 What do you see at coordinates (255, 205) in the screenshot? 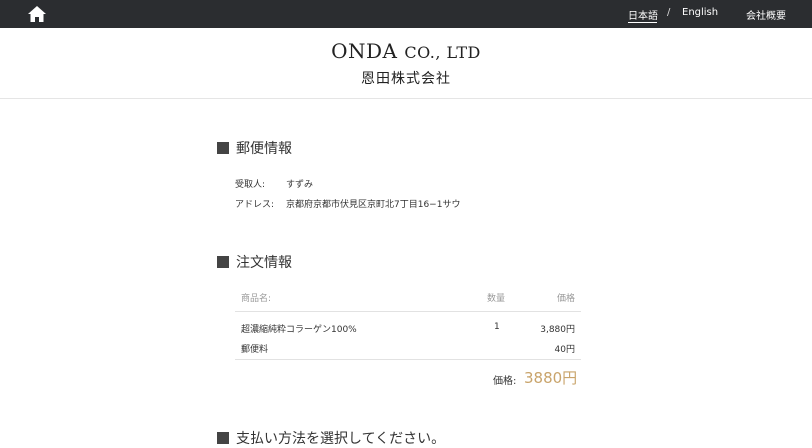
I see `address-label: アドレス:` at bounding box center [255, 205].